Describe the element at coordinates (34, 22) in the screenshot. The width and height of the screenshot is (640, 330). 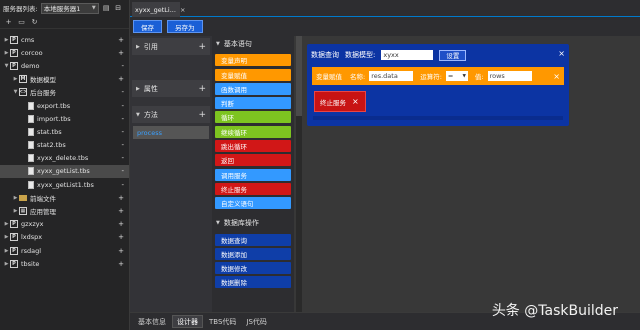
I see `refresh-icon: ↻` at that location.